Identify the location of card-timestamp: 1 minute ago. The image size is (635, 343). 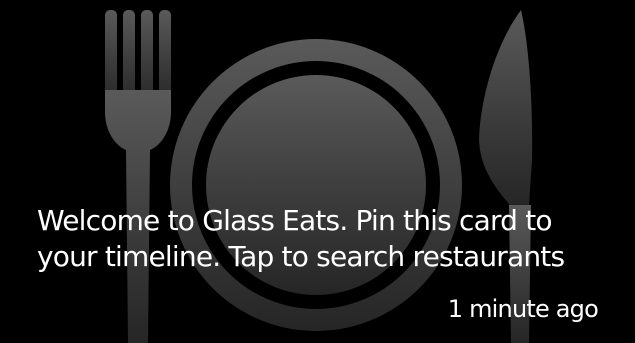
(523, 309).